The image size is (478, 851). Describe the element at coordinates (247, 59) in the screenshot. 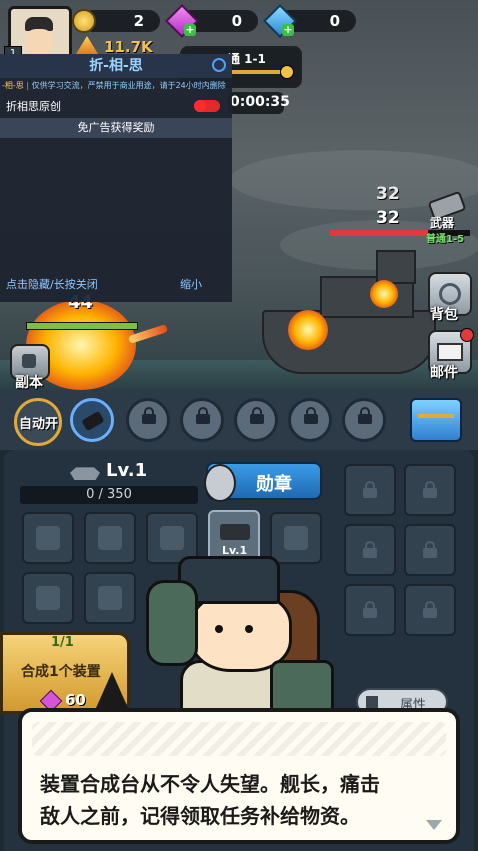

I see `stage-label: 通 1-1` at that location.